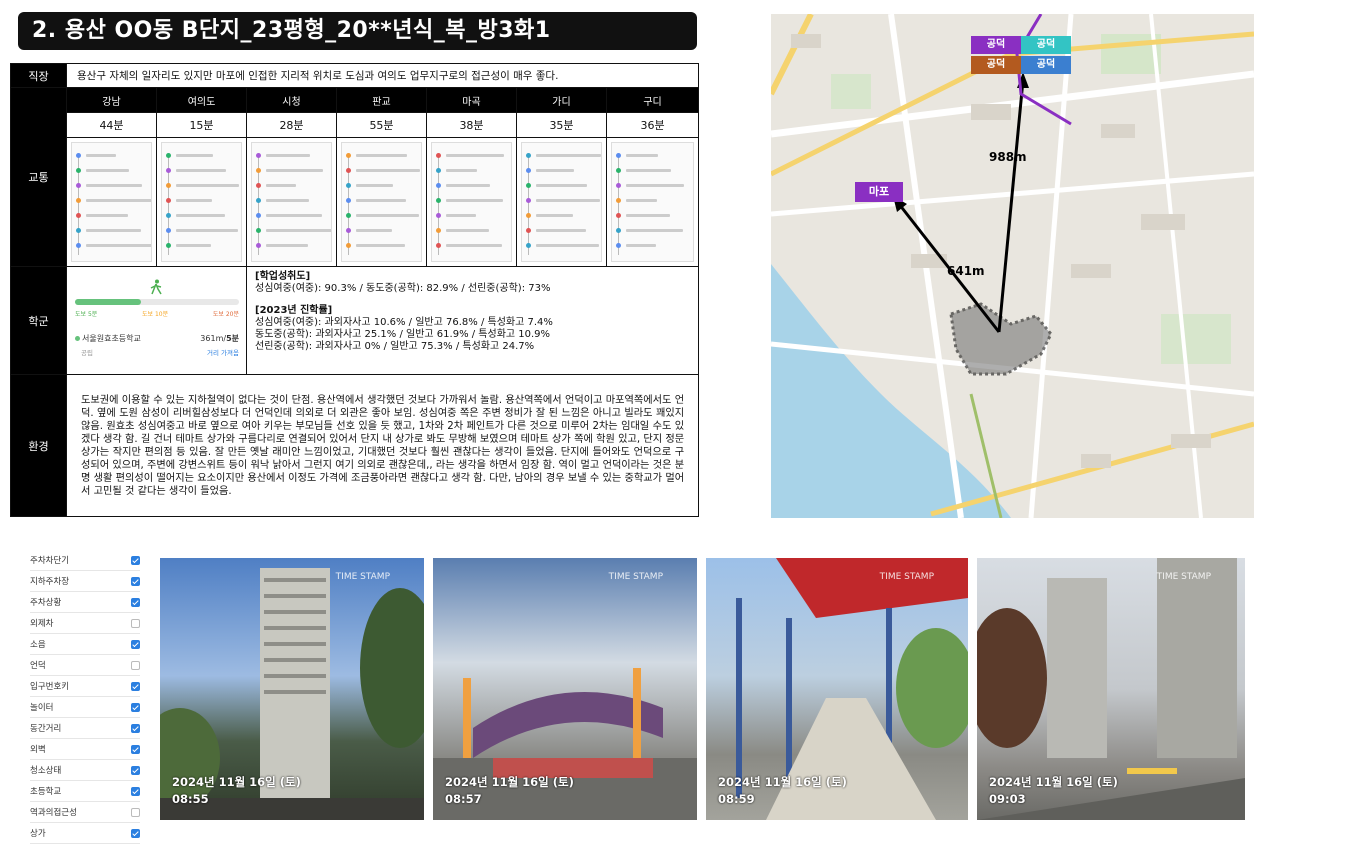  I want to click on checklist-item: 지하주차장, so click(85, 581).